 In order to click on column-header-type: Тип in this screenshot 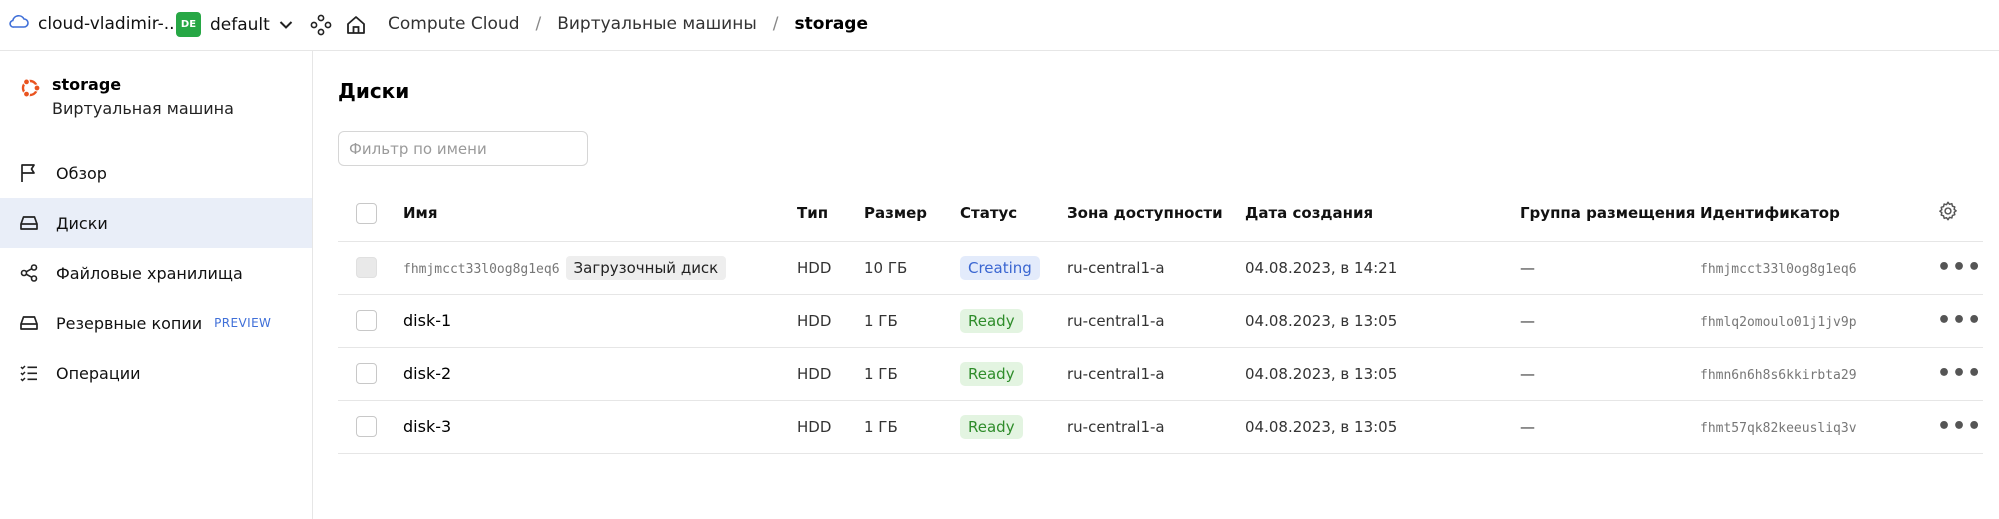, I will do `click(830, 214)`.